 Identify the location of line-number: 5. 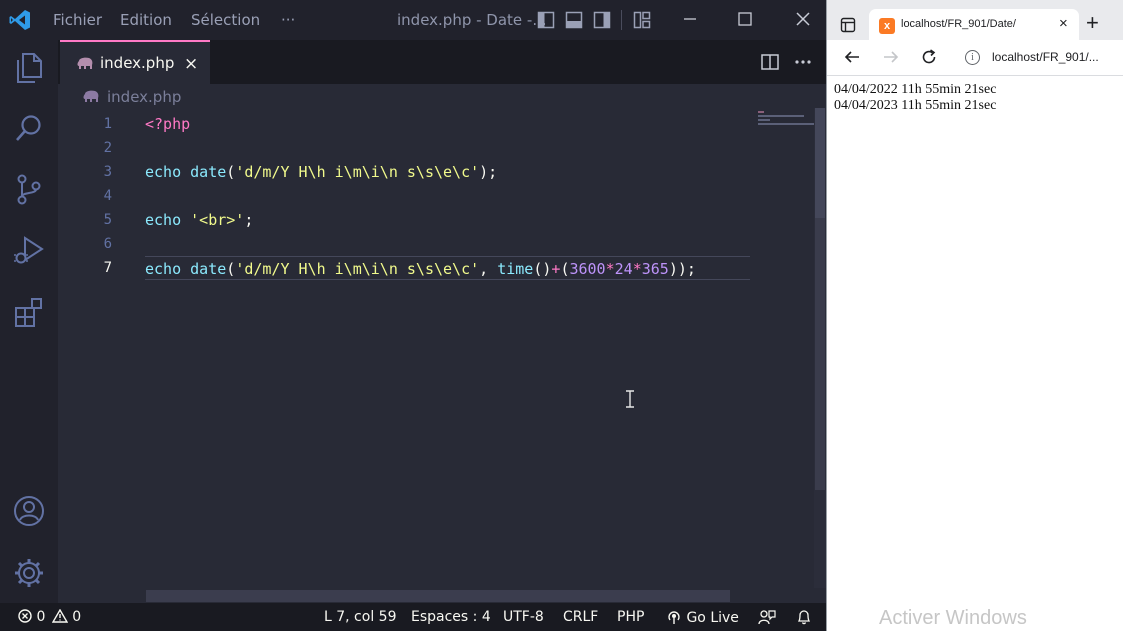
(107, 220).